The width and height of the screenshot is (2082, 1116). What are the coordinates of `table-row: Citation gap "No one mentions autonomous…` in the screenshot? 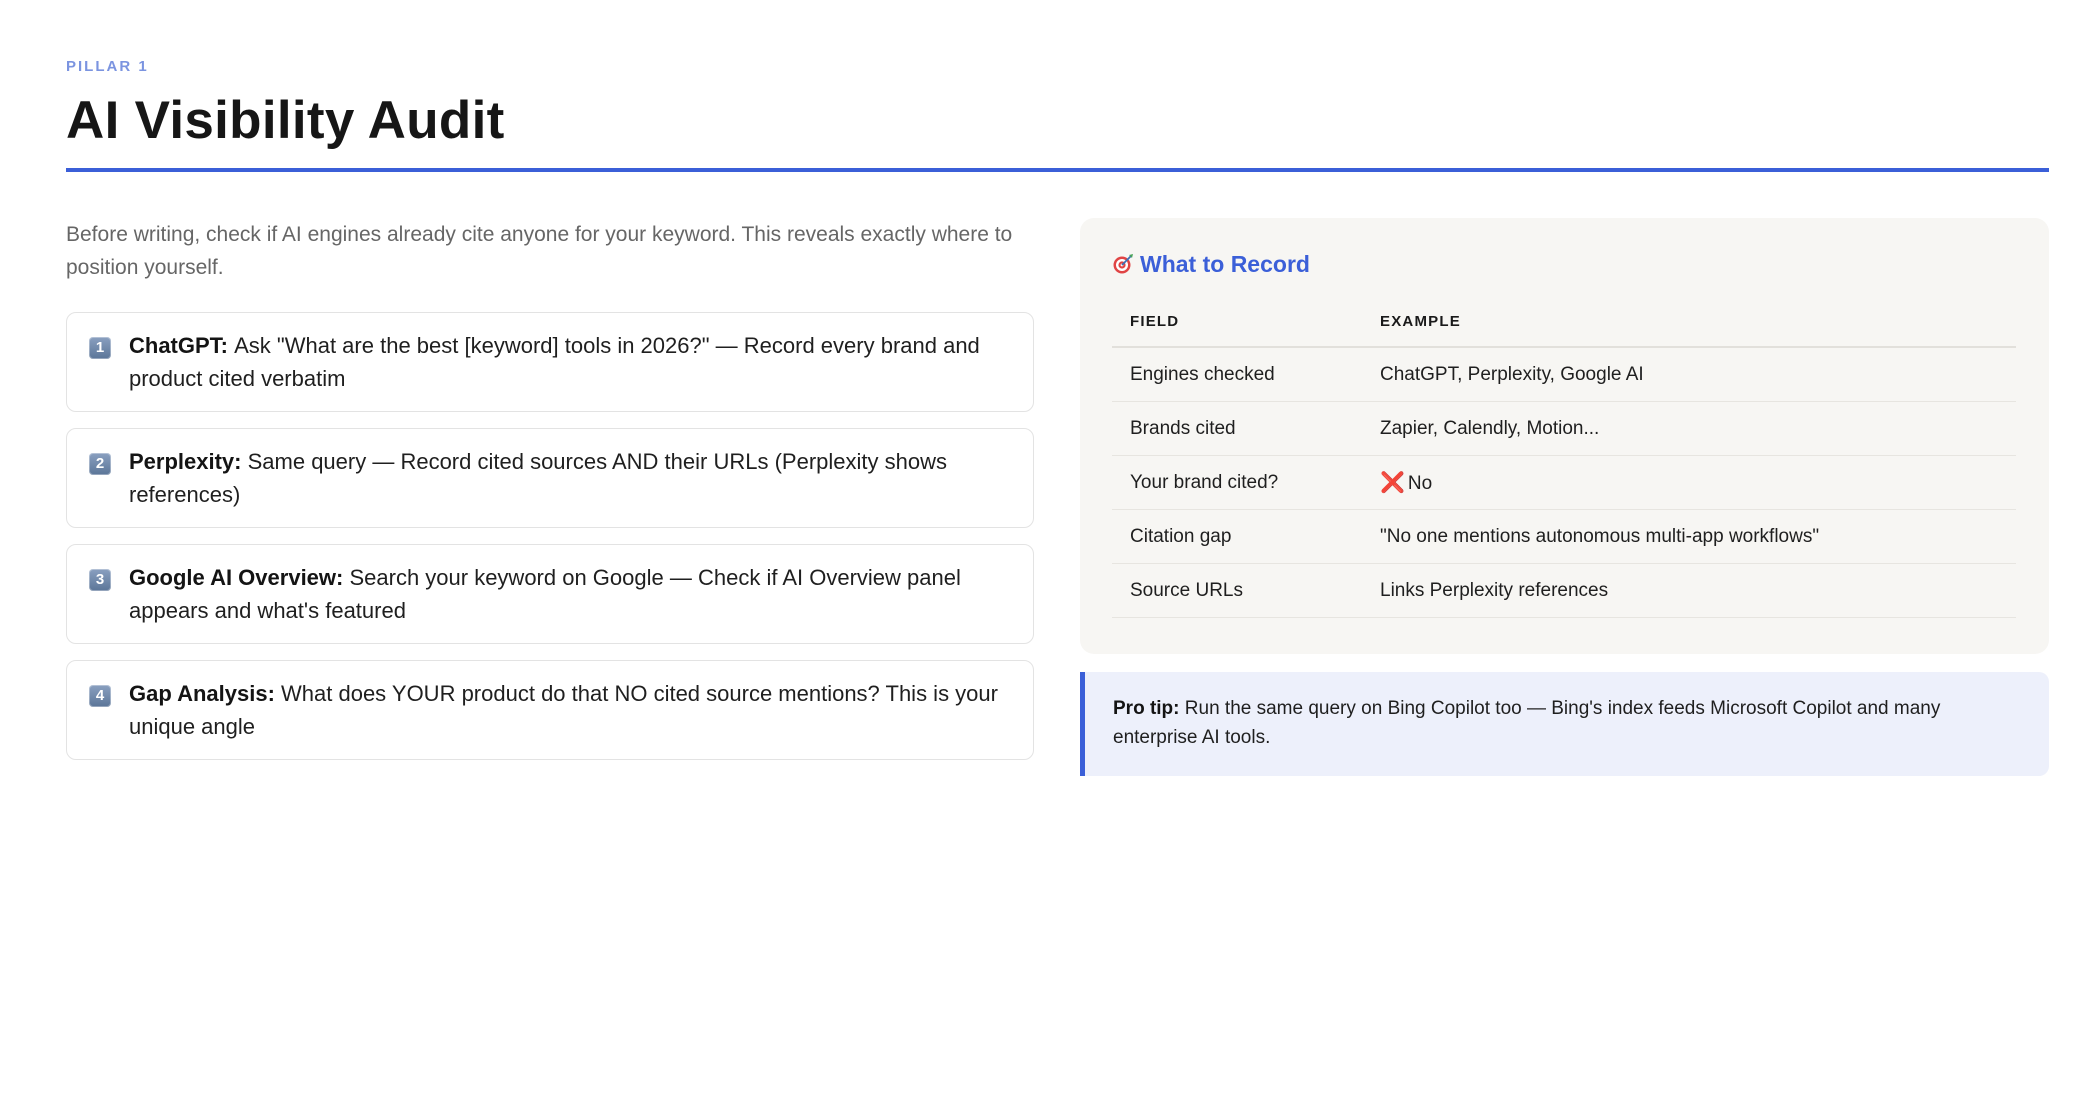 It's located at (1564, 536).